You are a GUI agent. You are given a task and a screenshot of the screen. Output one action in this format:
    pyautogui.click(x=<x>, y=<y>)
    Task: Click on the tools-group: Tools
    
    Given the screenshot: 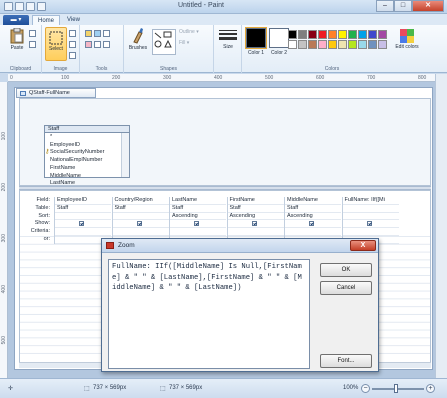 What is the action you would take?
    pyautogui.click(x=102, y=49)
    